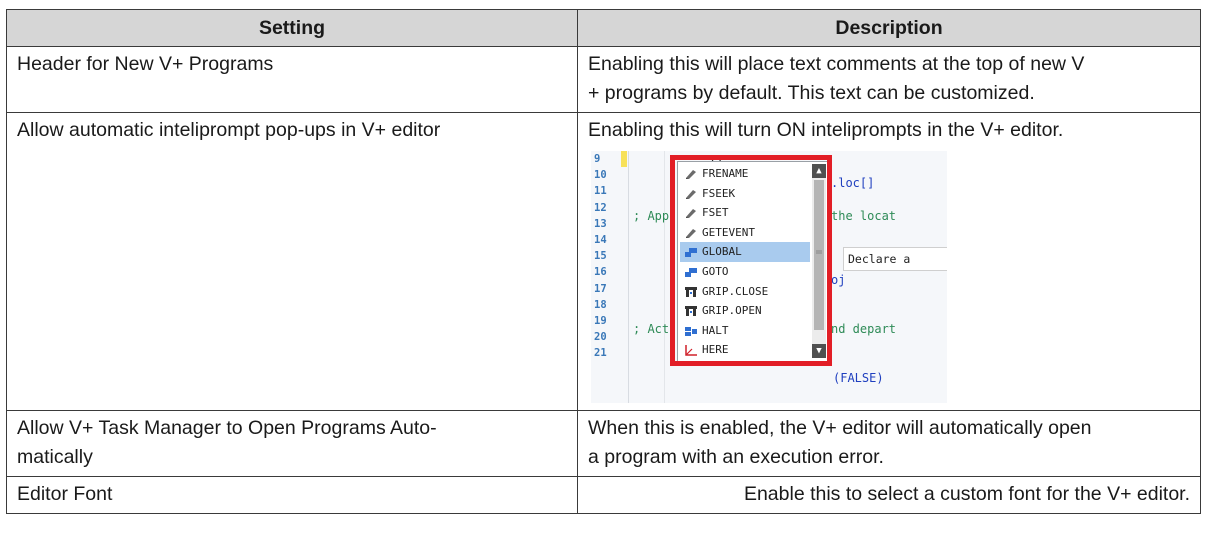 The width and height of the screenshot is (1219, 545). What do you see at coordinates (600, 223) in the screenshot?
I see `line-number: 13` at bounding box center [600, 223].